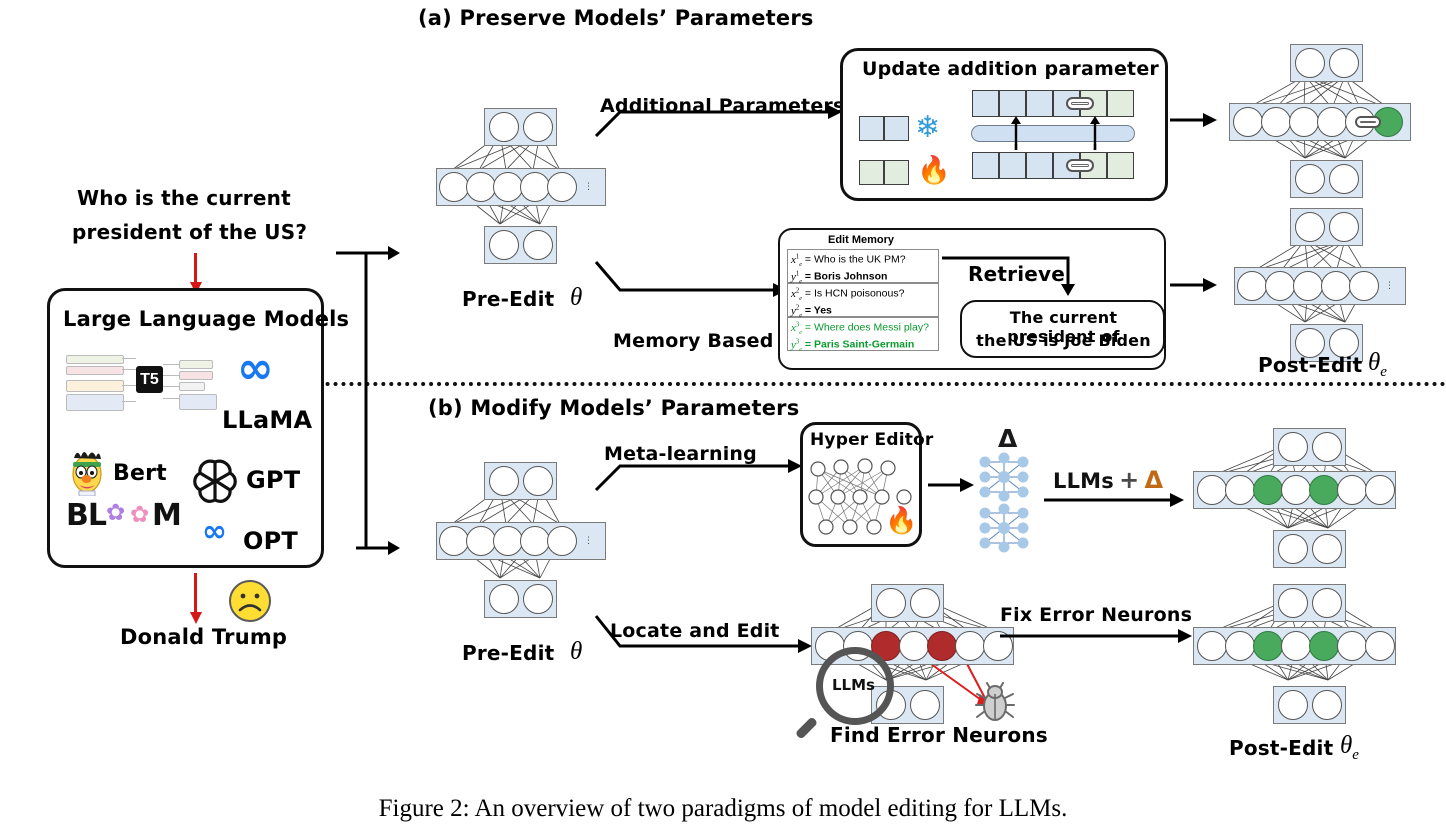 The height and width of the screenshot is (840, 1446). I want to click on question-arrow, so click(196, 273).